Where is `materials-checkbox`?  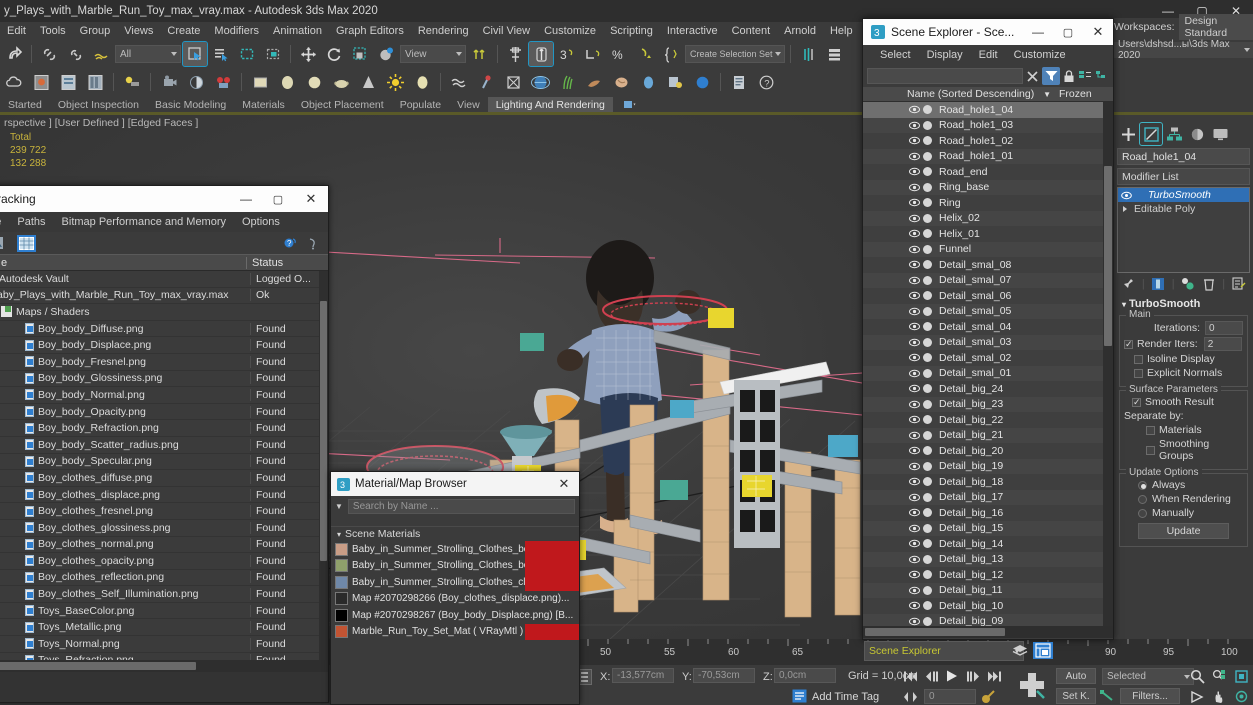 materials-checkbox is located at coordinates (1150, 430).